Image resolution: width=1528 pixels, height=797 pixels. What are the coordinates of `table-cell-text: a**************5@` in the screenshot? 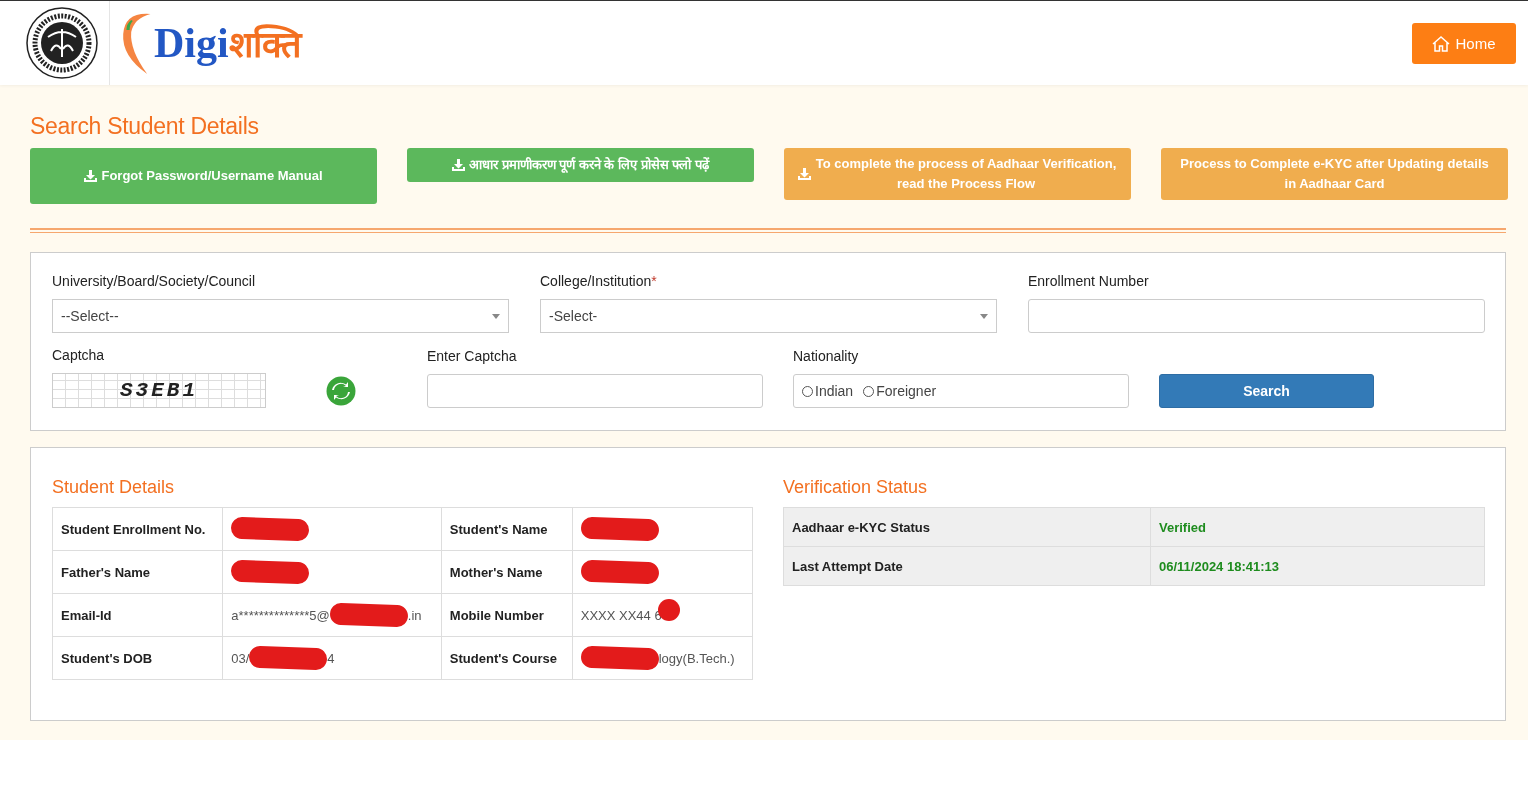 It's located at (280, 615).